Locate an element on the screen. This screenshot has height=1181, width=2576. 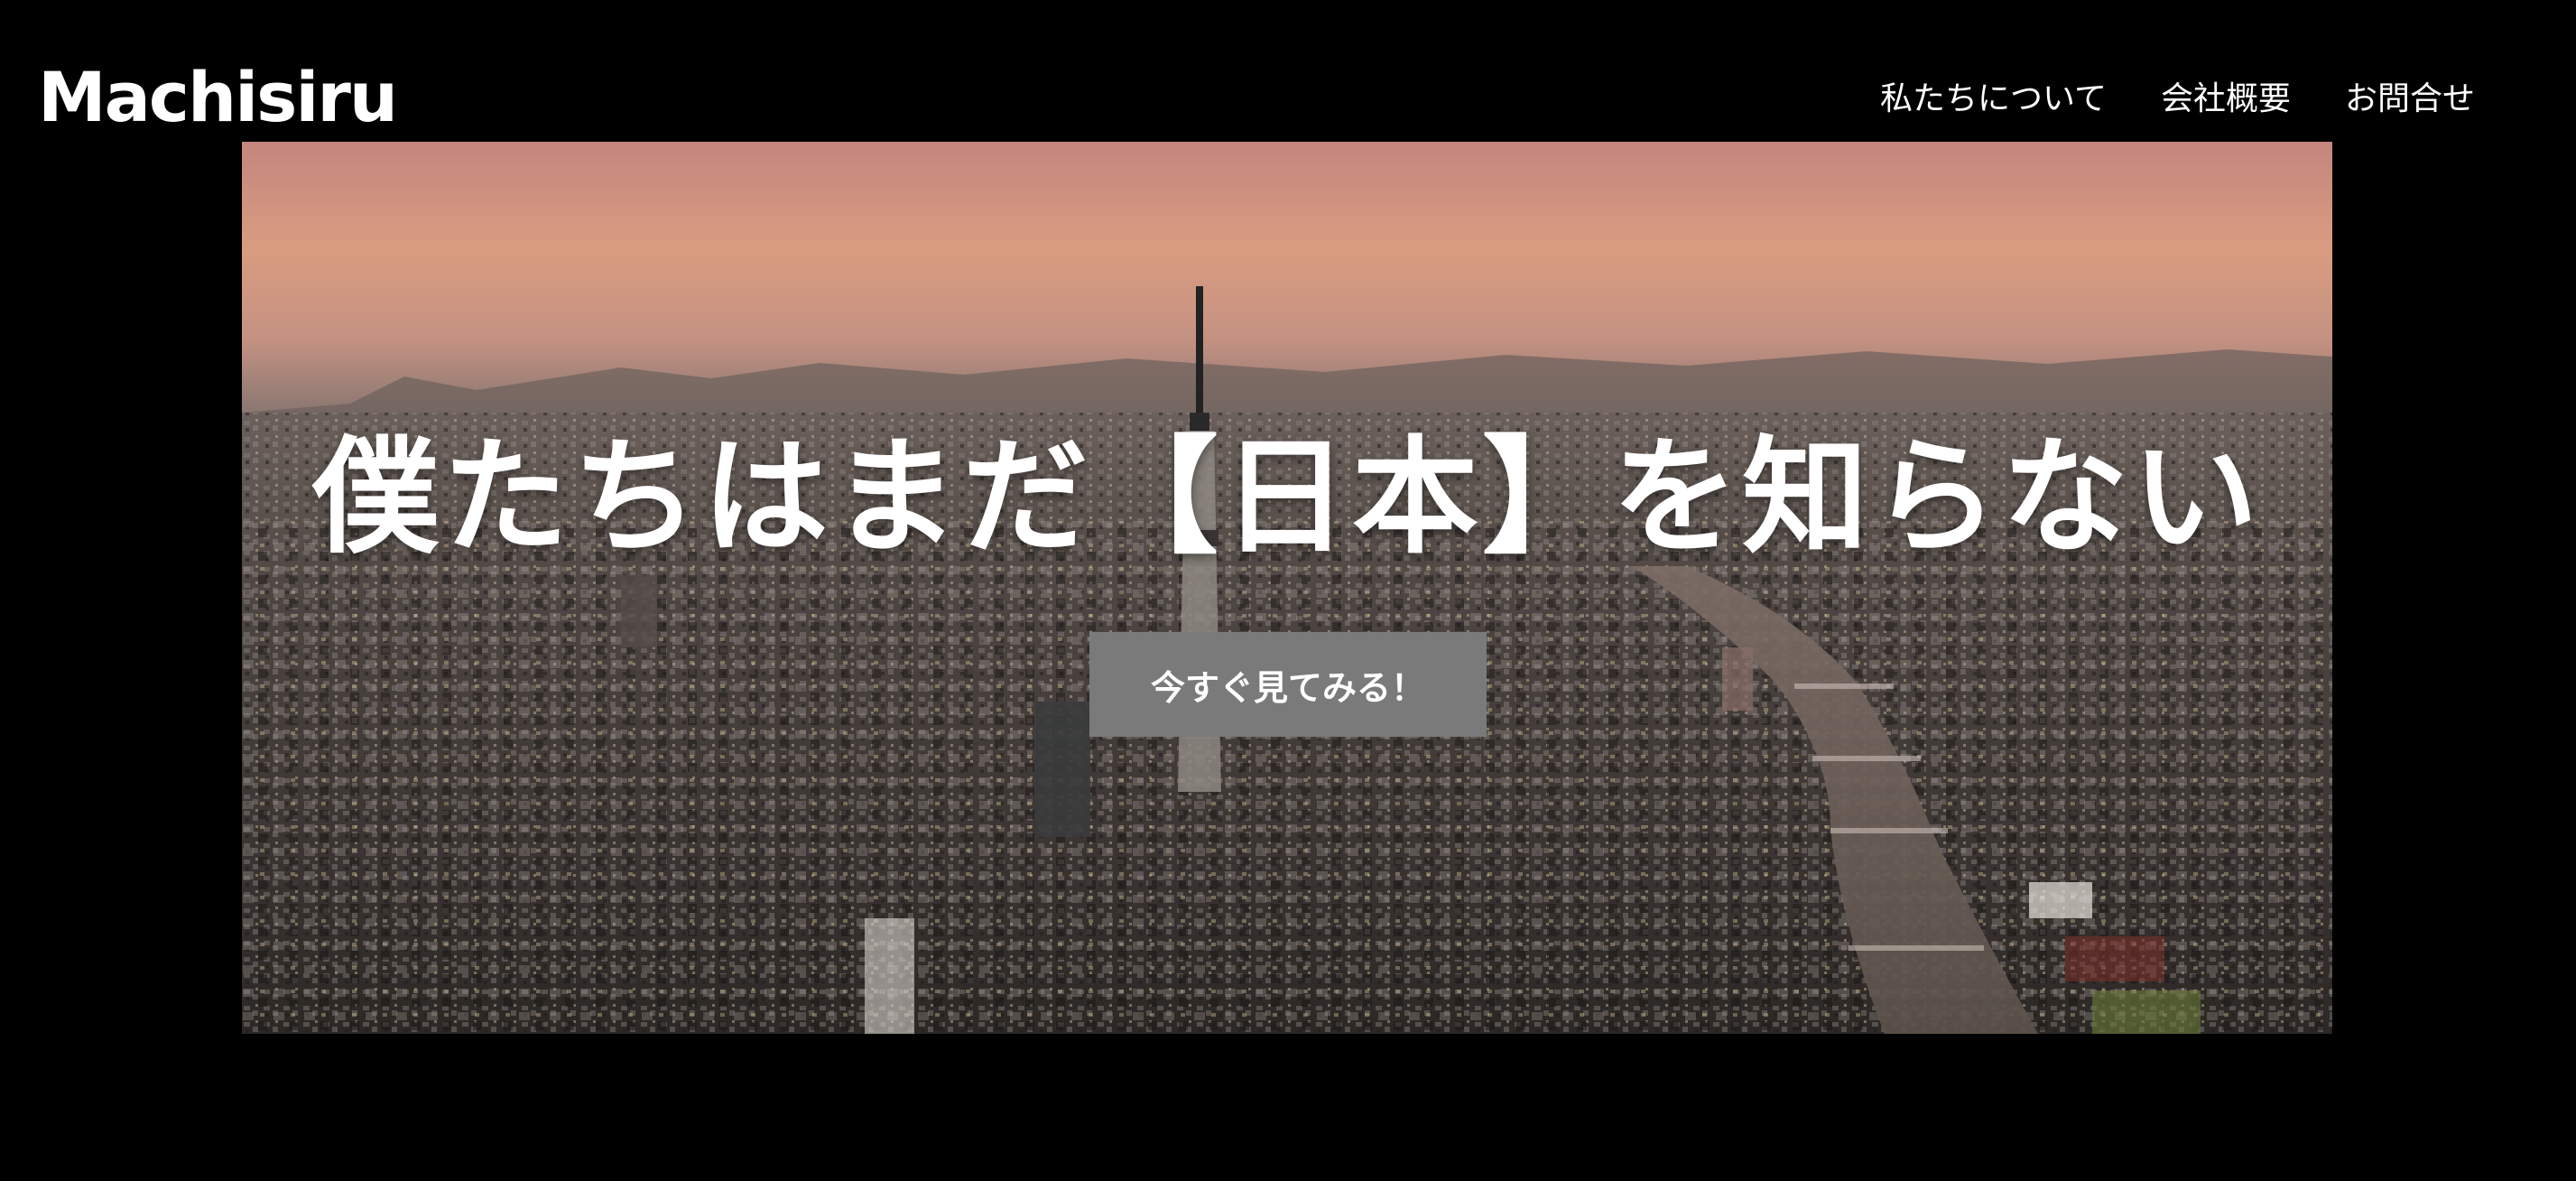
main-nav: 私たちについて 会社概要 お問合せ is located at coordinates (2177, 100).